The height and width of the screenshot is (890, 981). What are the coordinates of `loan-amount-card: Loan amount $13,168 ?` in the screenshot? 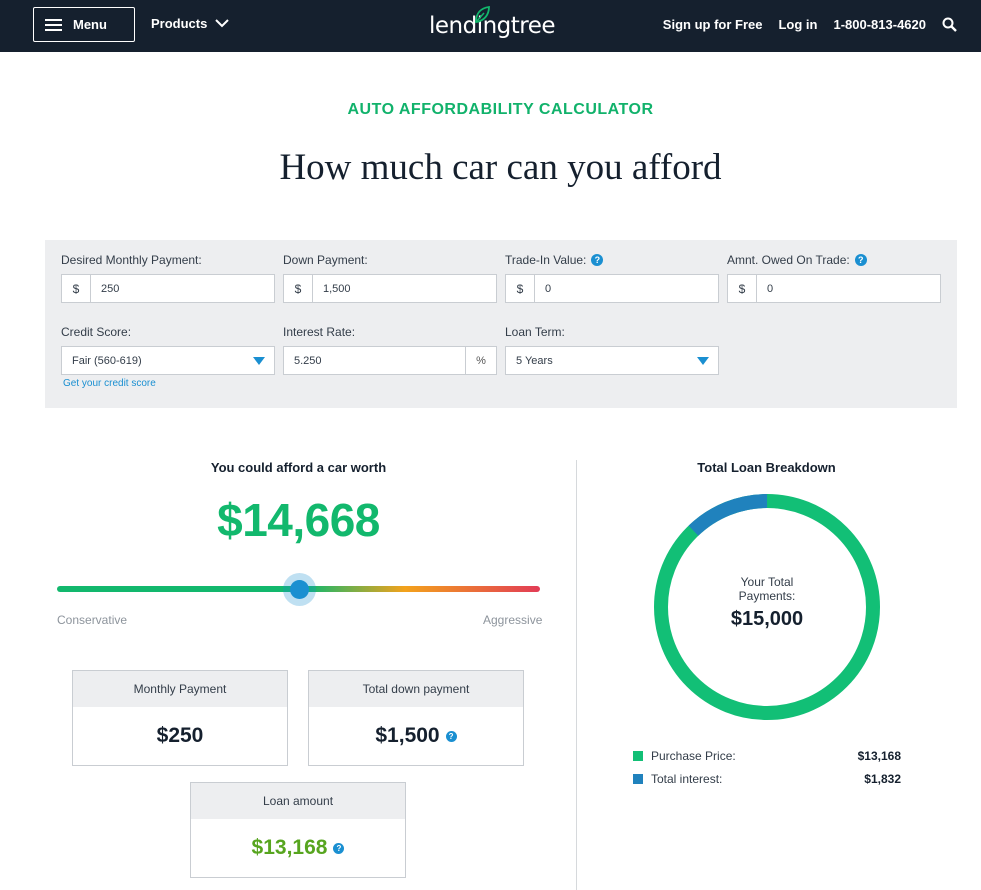 It's located at (298, 830).